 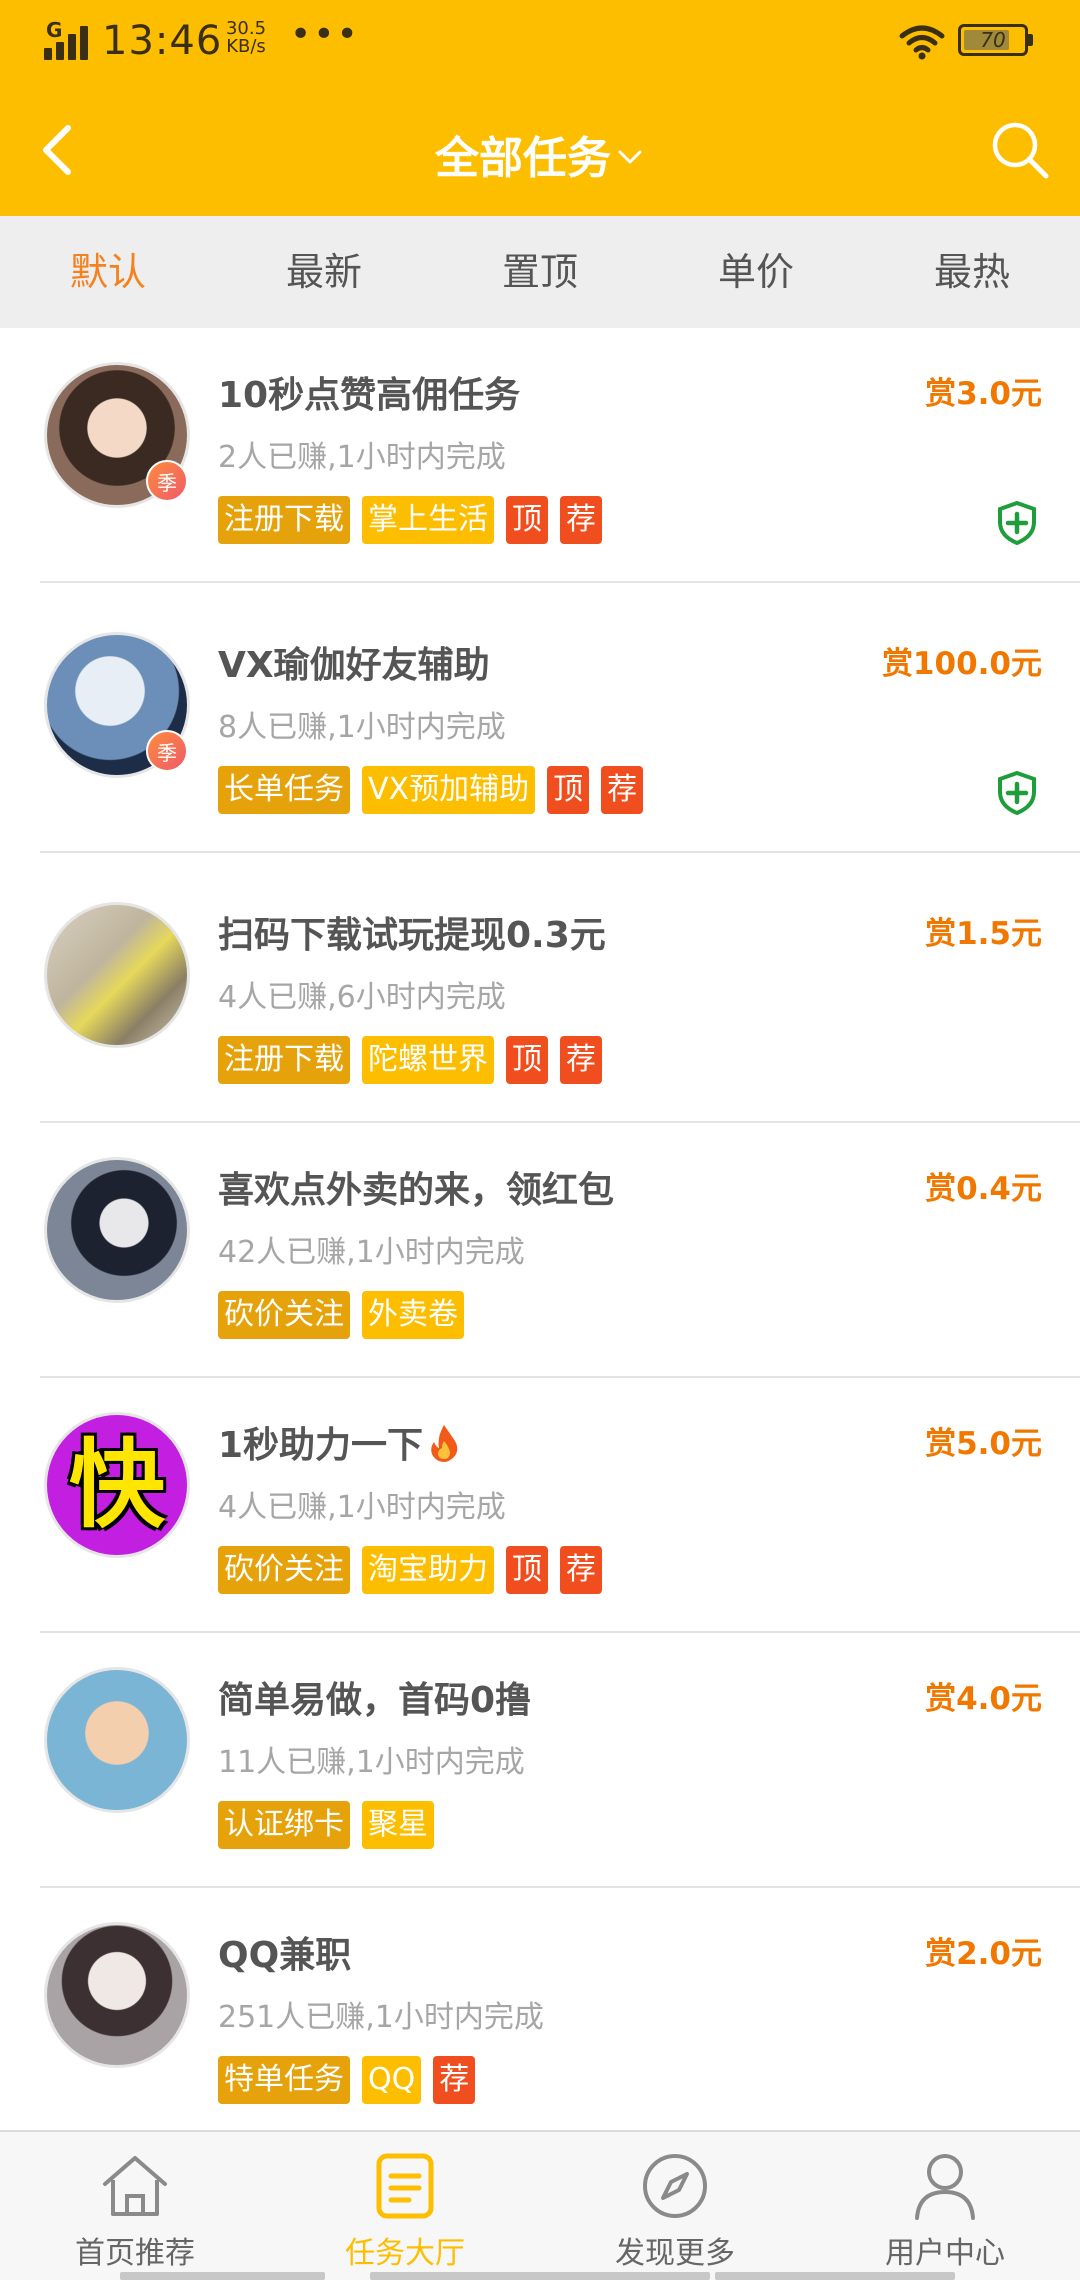 I want to click on task-stats: 4人已赚,1小时内完成, so click(x=362, y=1507).